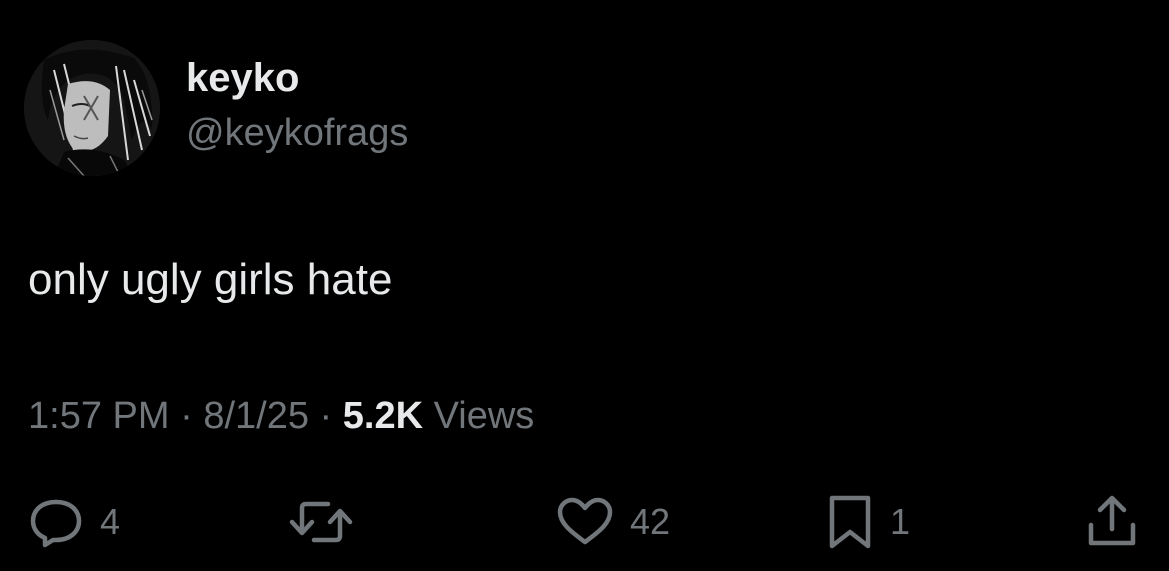  Describe the element at coordinates (210, 279) in the screenshot. I see `tweet-text: only ugly girls hate` at that location.